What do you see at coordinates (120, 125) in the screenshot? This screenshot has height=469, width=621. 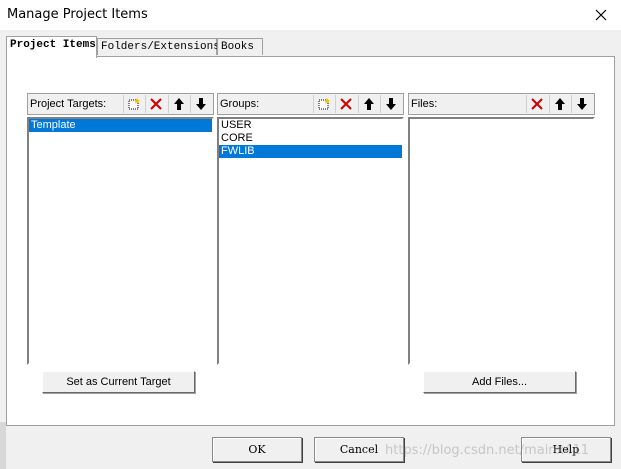 I see `list-item: Template` at bounding box center [120, 125].